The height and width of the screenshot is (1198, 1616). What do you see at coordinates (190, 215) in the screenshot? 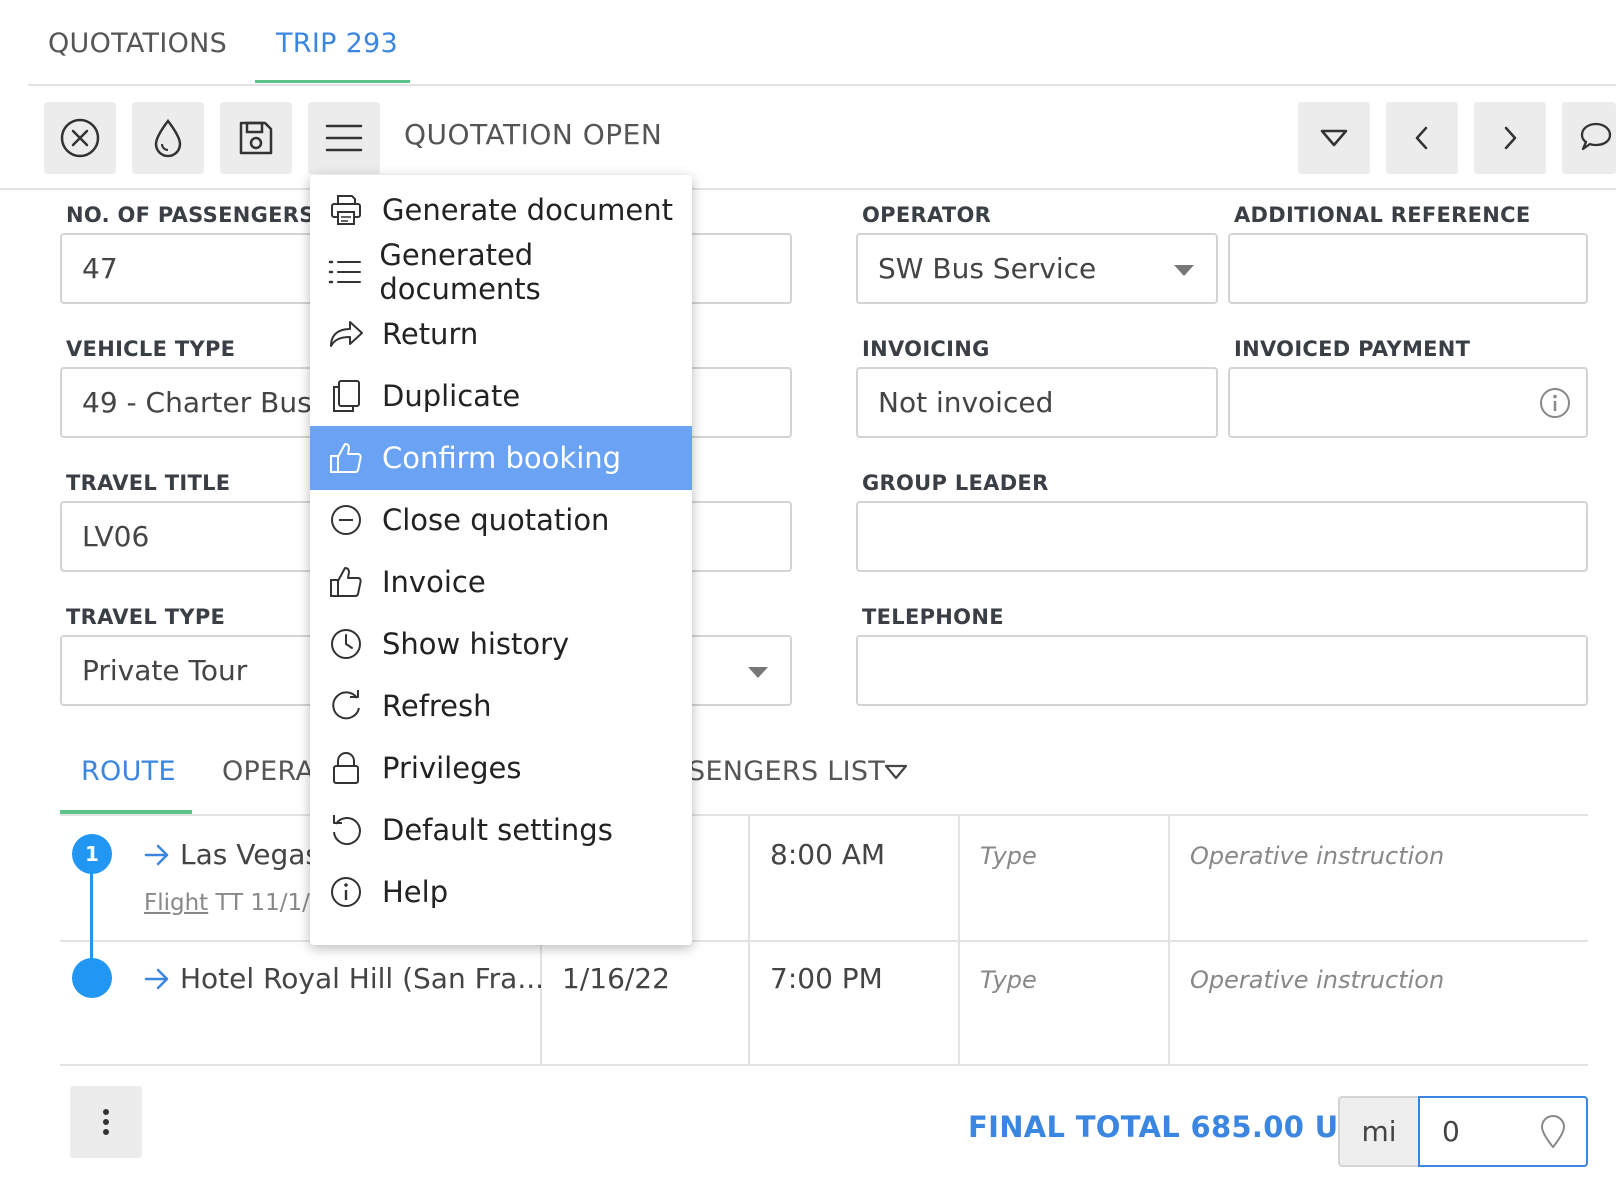
I see `passengers-label: NO. OF PASSENGERS` at bounding box center [190, 215].